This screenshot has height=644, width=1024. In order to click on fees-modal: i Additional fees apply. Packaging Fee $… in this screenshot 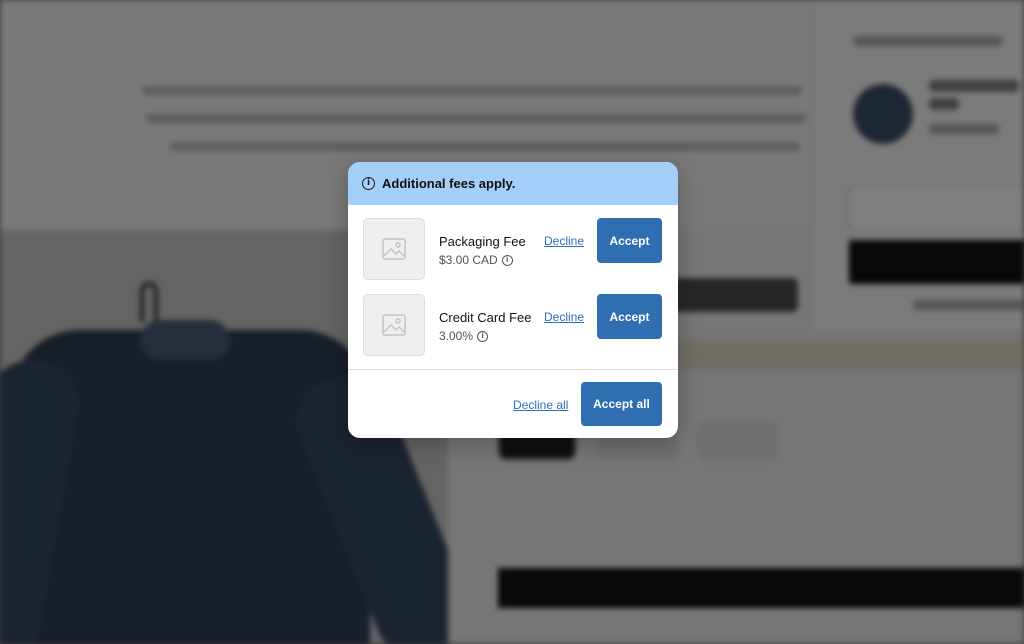, I will do `click(513, 300)`.